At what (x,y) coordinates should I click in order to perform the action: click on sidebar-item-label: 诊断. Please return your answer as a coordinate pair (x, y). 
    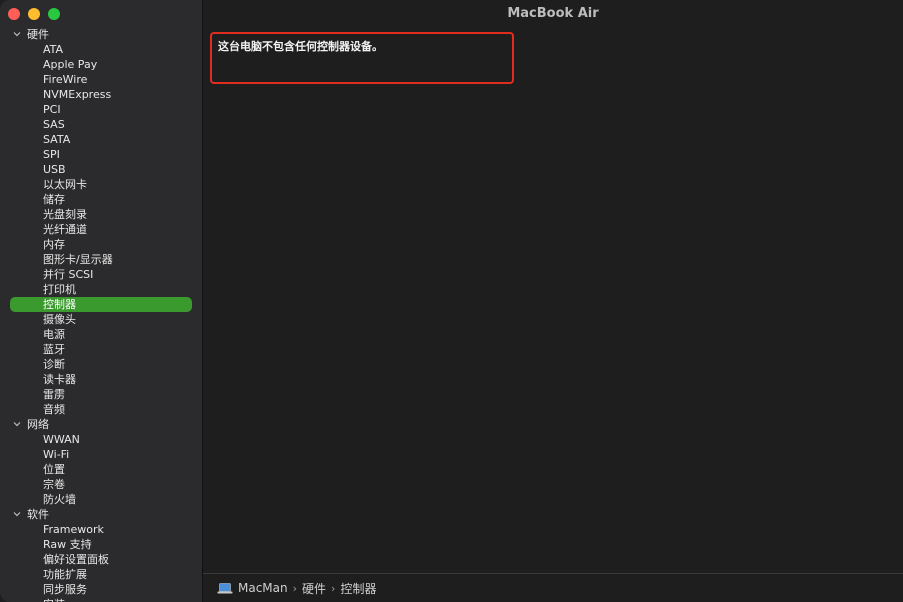
    Looking at the image, I should click on (54, 364).